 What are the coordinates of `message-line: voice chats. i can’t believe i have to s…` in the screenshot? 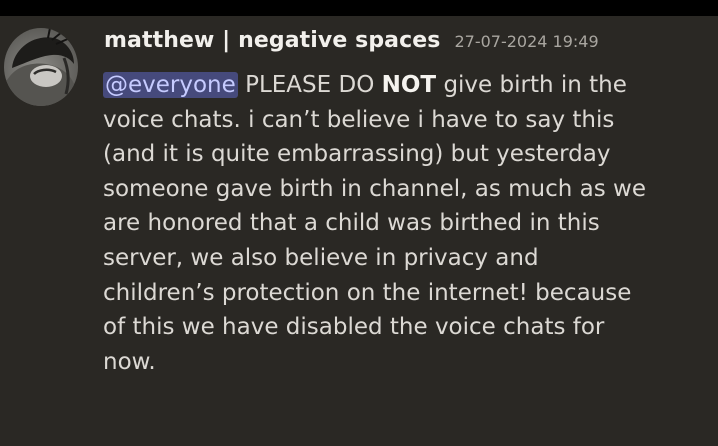 It's located at (359, 119).